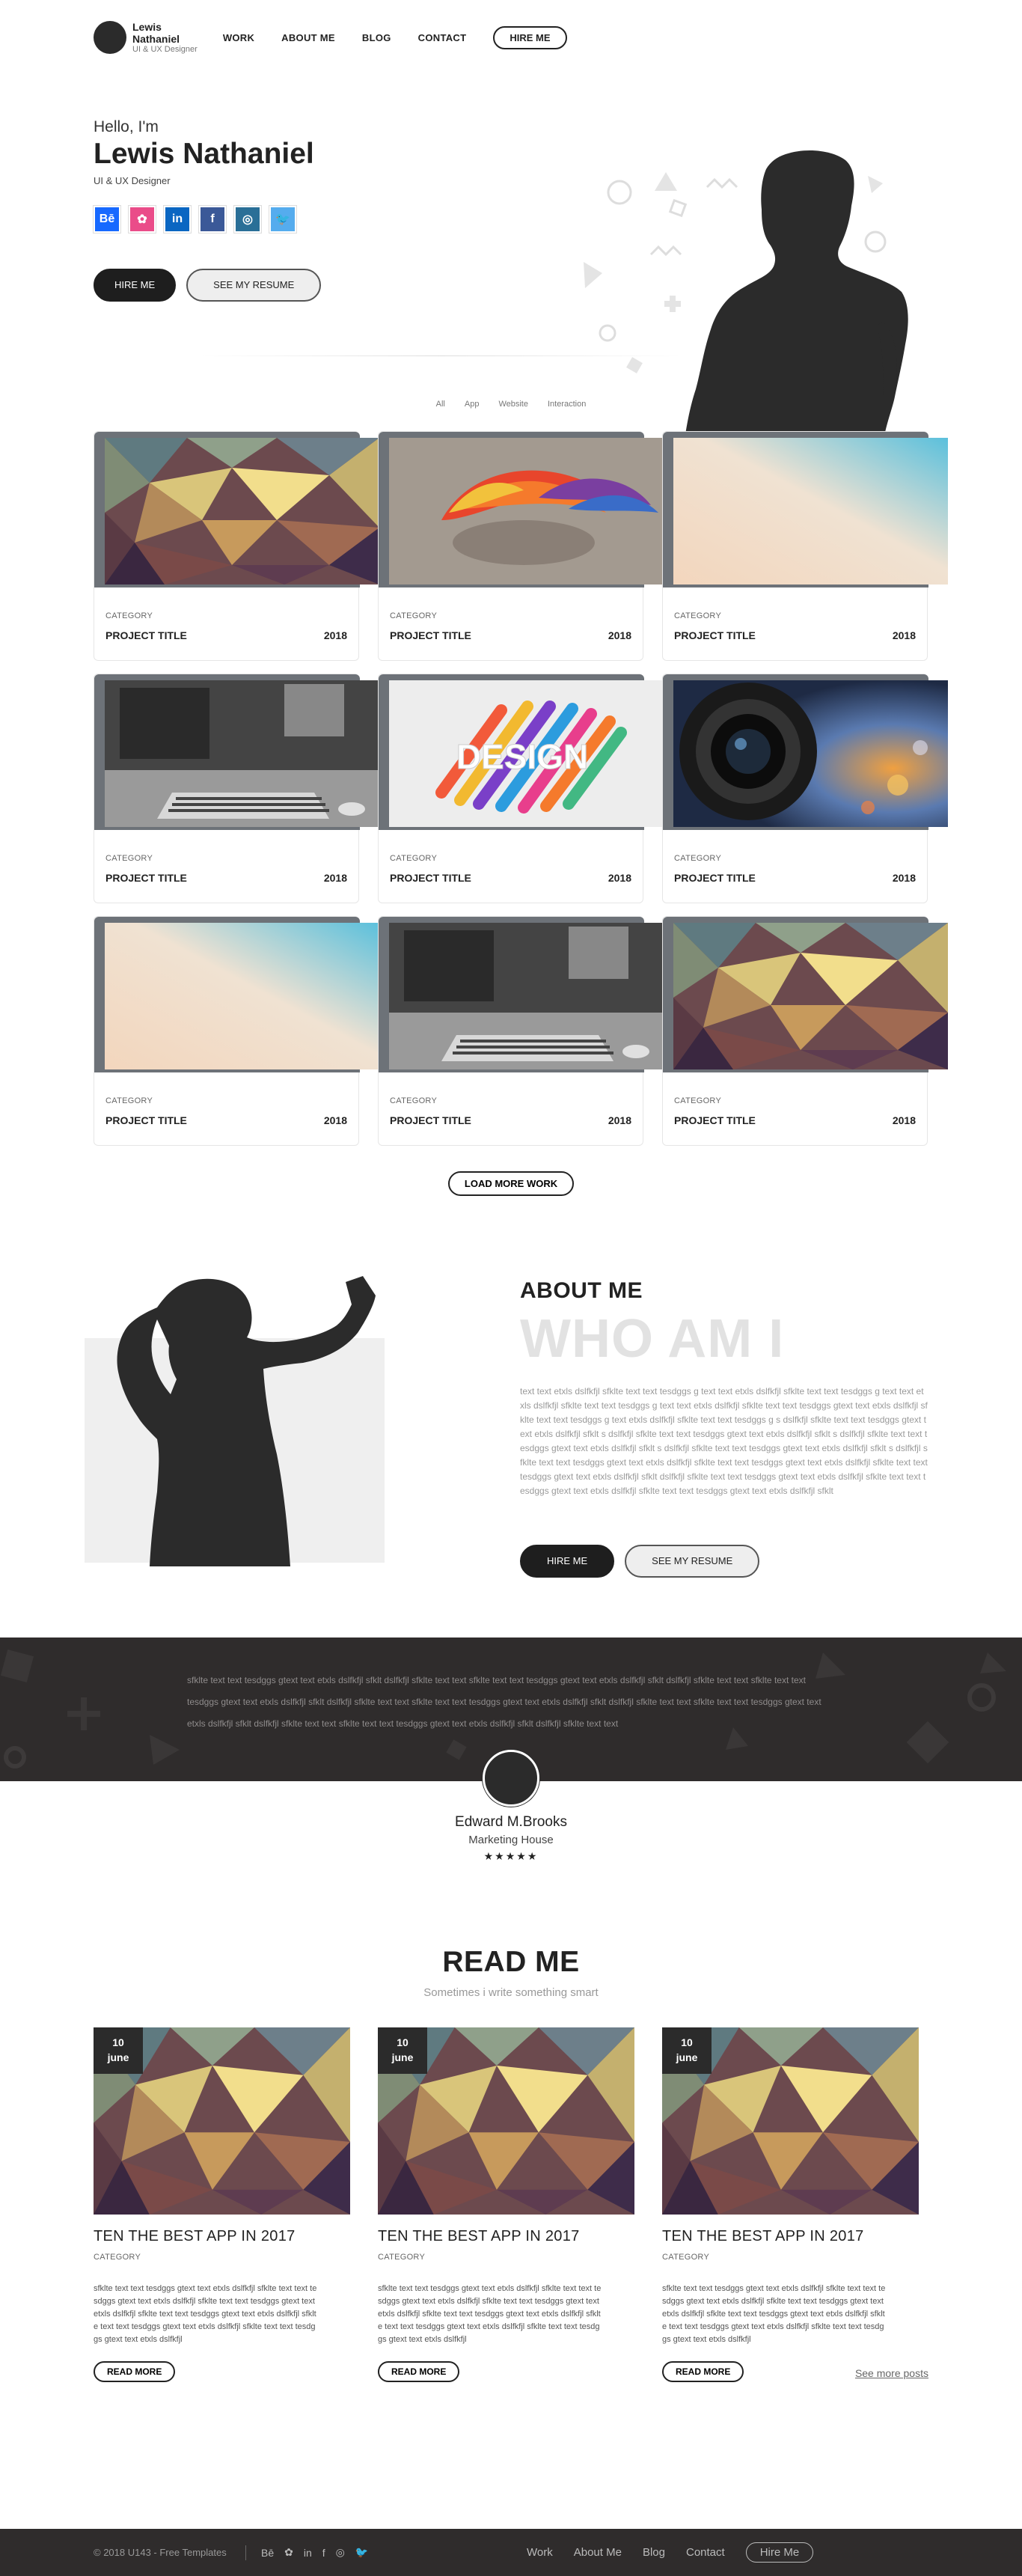  Describe the element at coordinates (687, 2042) in the screenshot. I see `post-date-day: 10` at that location.